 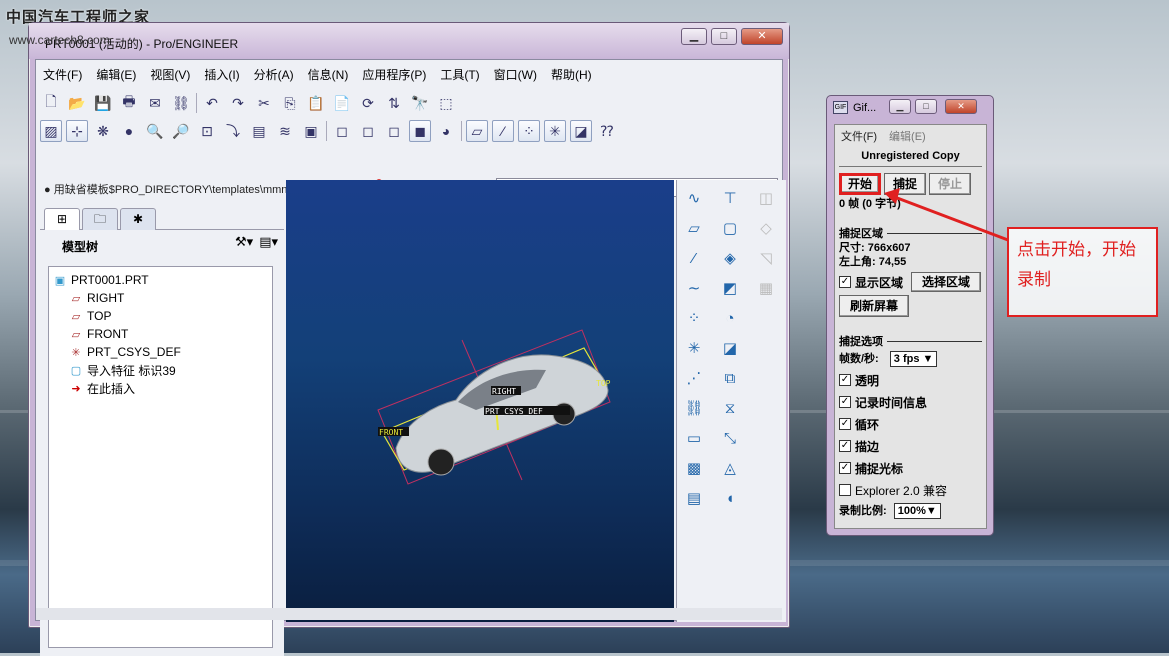 I want to click on instruction-callout: 点击开始，开始录制, so click(x=1082, y=272).